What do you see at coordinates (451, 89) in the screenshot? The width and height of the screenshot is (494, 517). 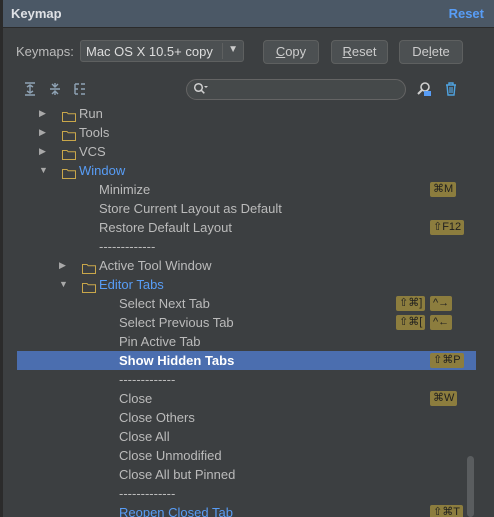 I see `clear-filter-icon` at bounding box center [451, 89].